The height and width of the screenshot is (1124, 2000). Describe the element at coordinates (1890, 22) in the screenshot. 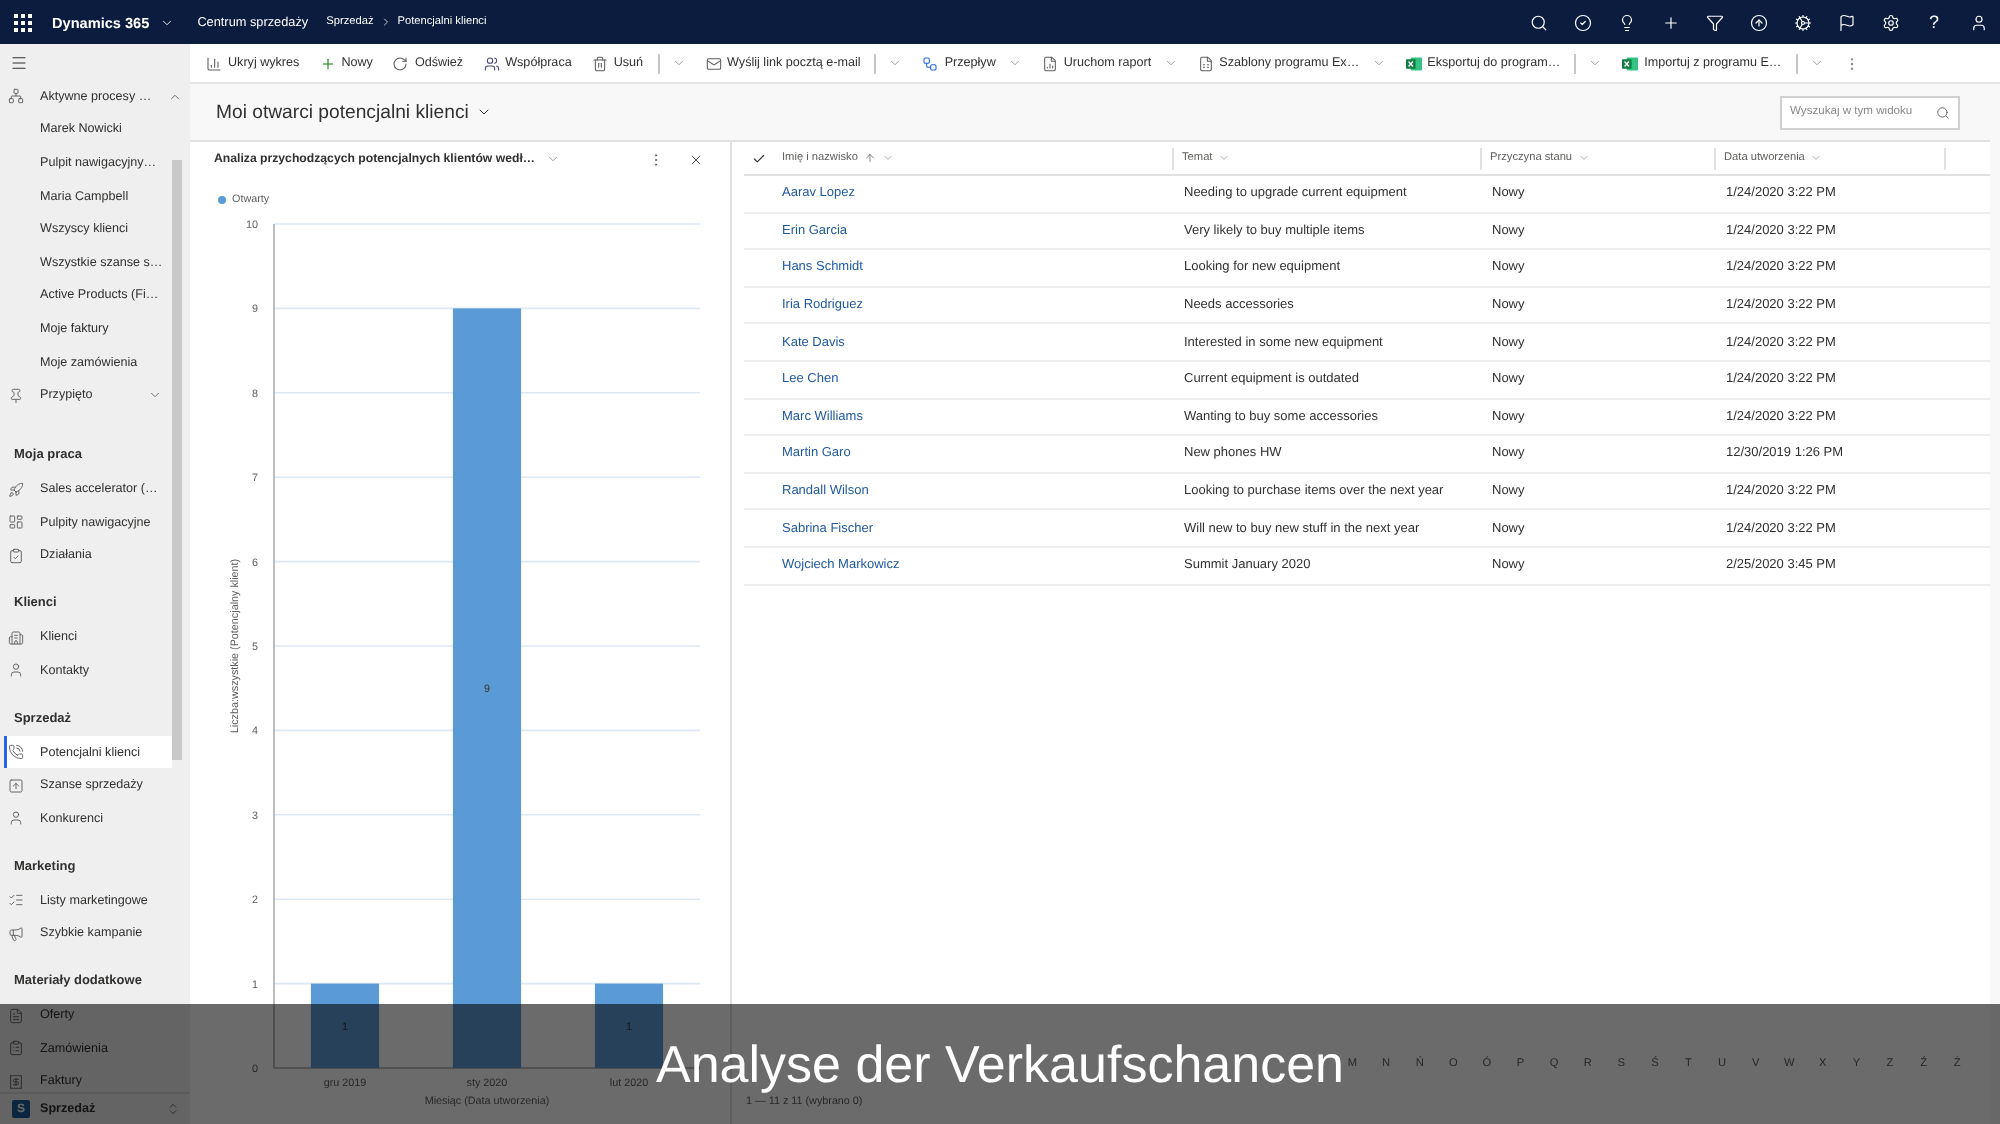

I see `settings-icon` at that location.